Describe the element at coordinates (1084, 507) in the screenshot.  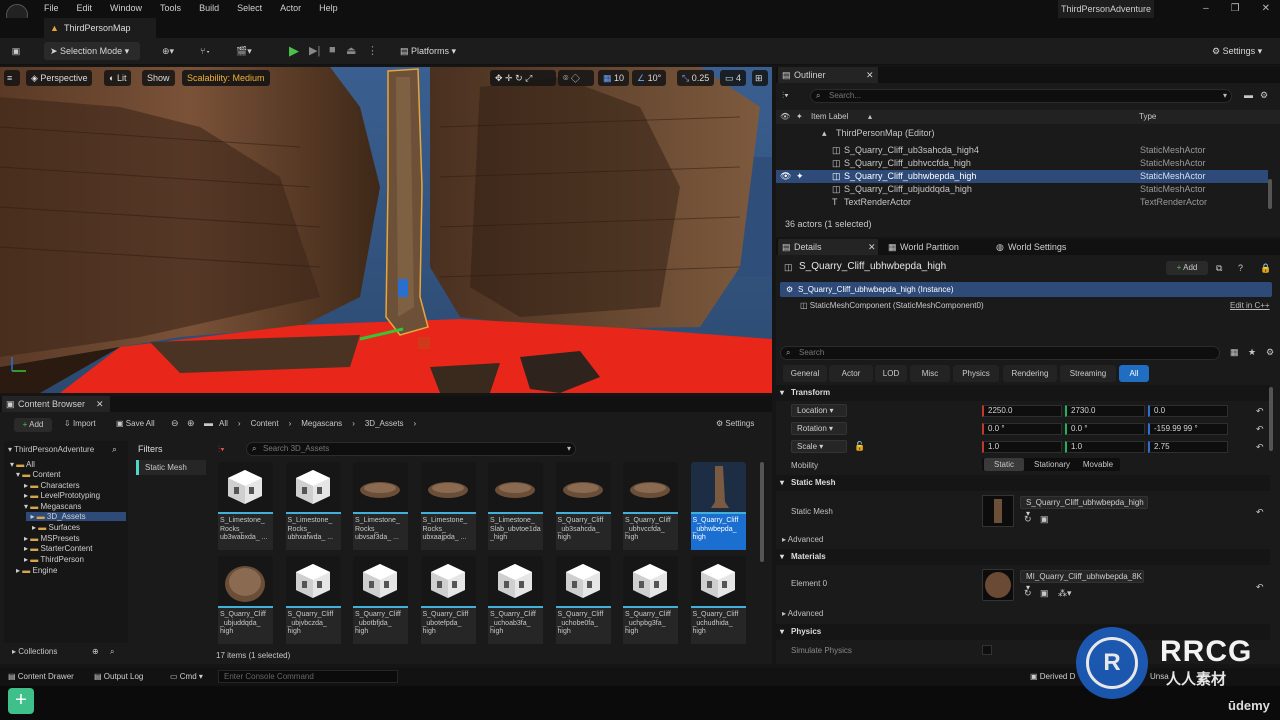
I see `static-mesh-dropdown: S_Quarry_Cliff_ubhwbepda_high ▾` at that location.